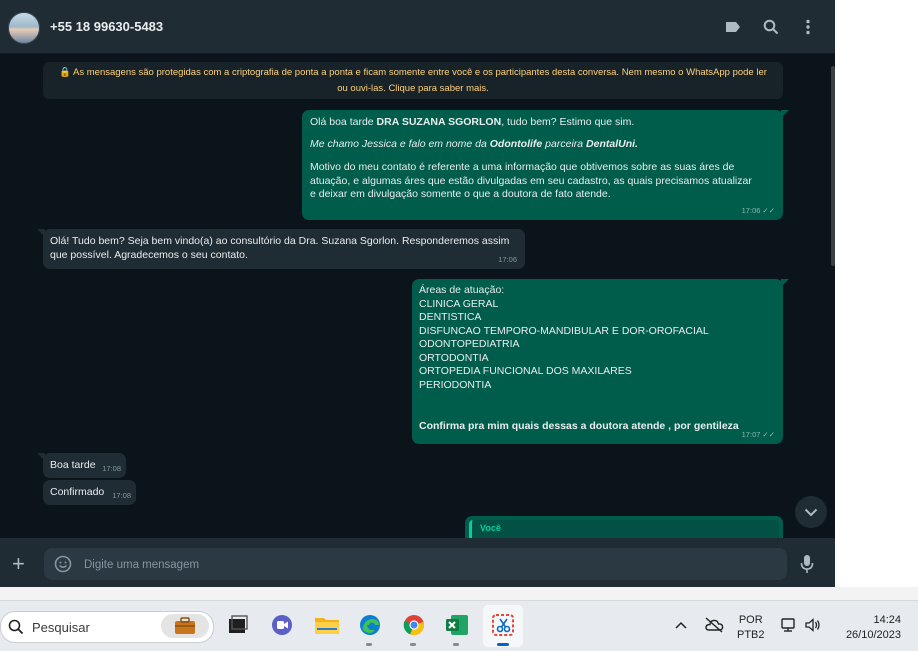  I want to click on areas-heading: Áreas de atuação:, so click(462, 290).